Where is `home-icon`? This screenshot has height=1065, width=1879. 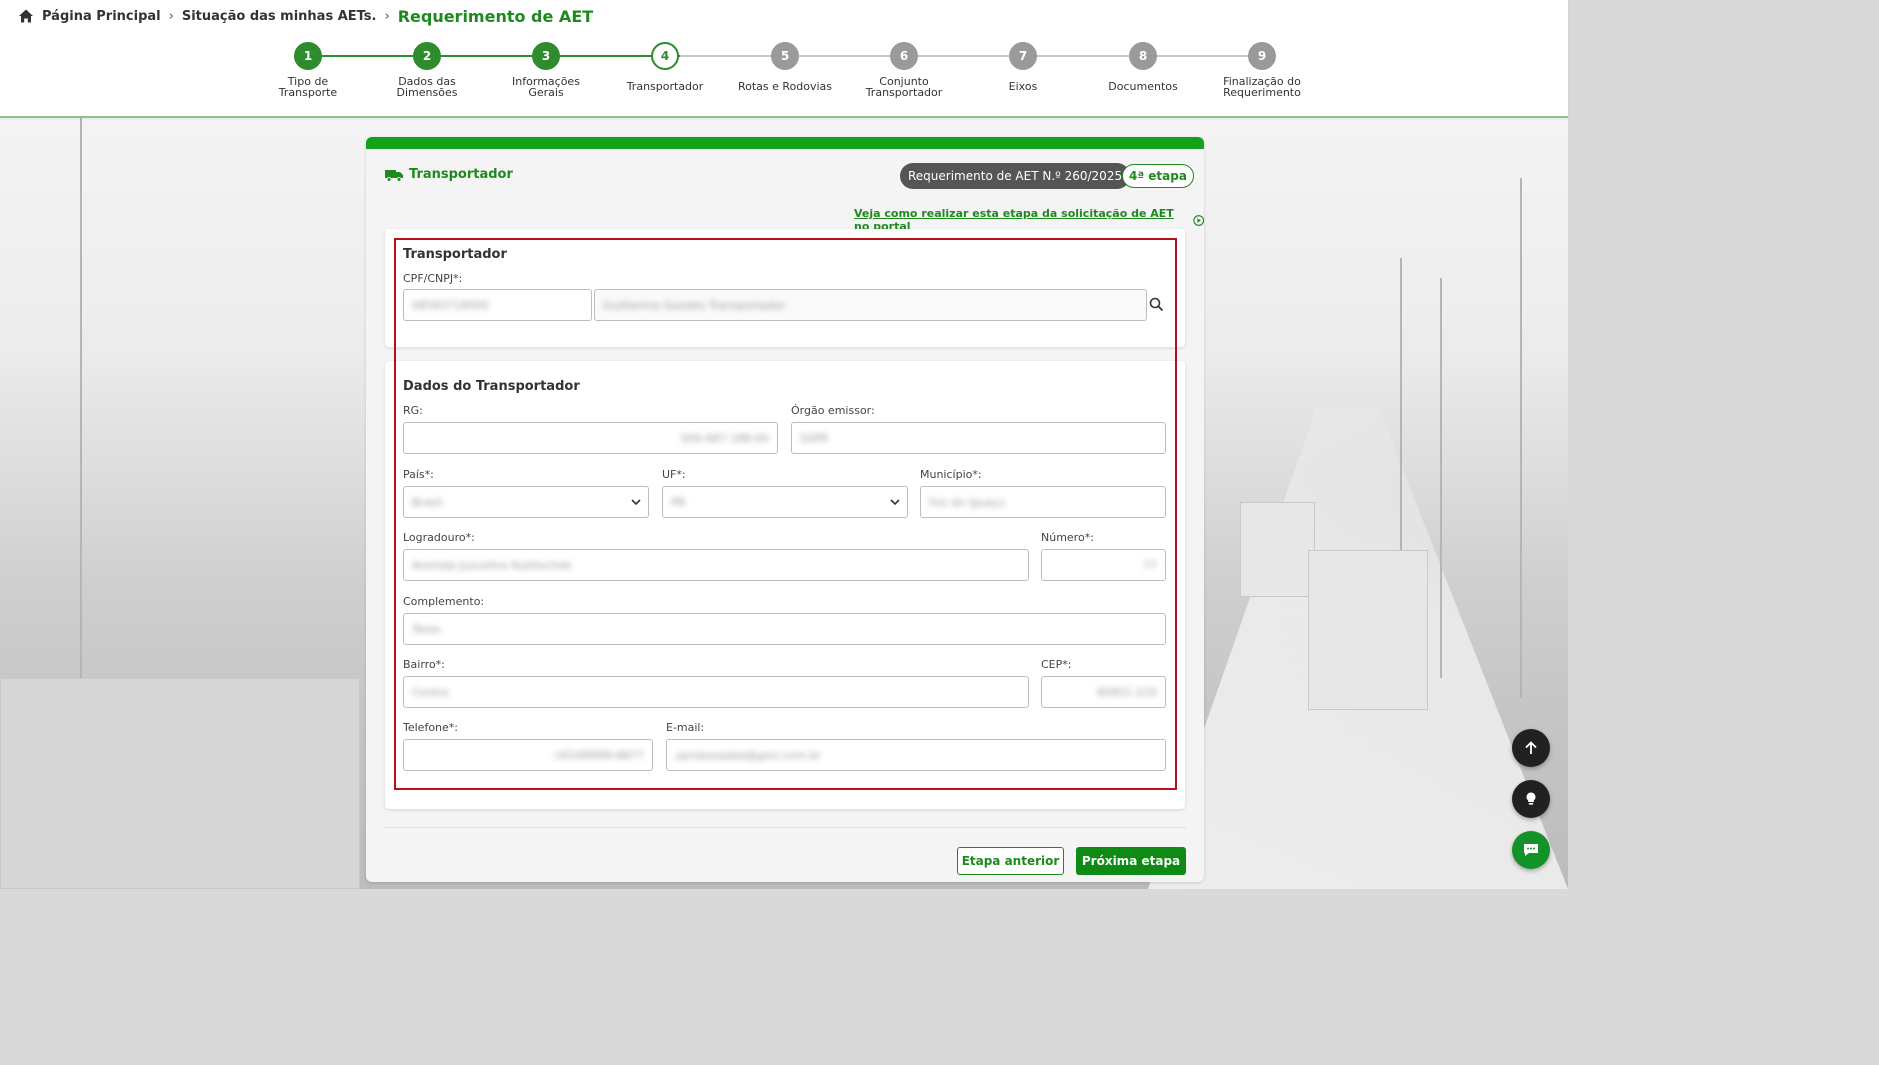 home-icon is located at coordinates (26, 16).